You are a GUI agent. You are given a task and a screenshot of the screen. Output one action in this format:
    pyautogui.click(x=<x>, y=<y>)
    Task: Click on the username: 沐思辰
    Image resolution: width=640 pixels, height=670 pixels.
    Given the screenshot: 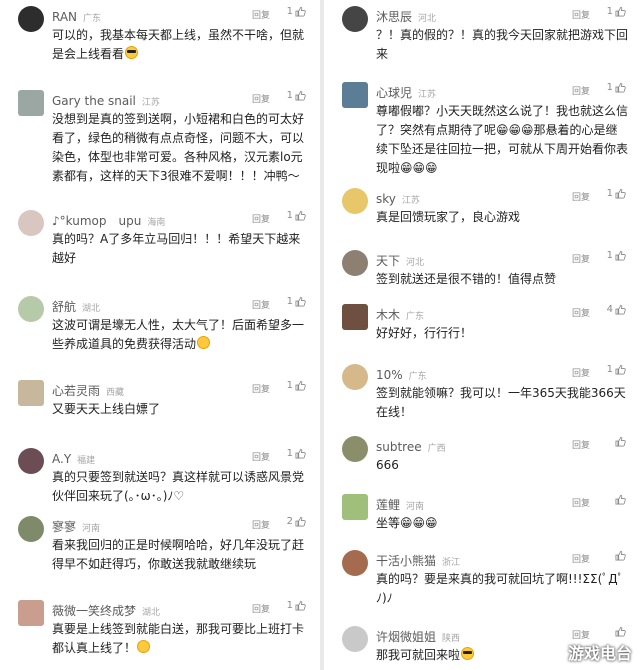 What is the action you would take?
    pyautogui.click(x=394, y=17)
    